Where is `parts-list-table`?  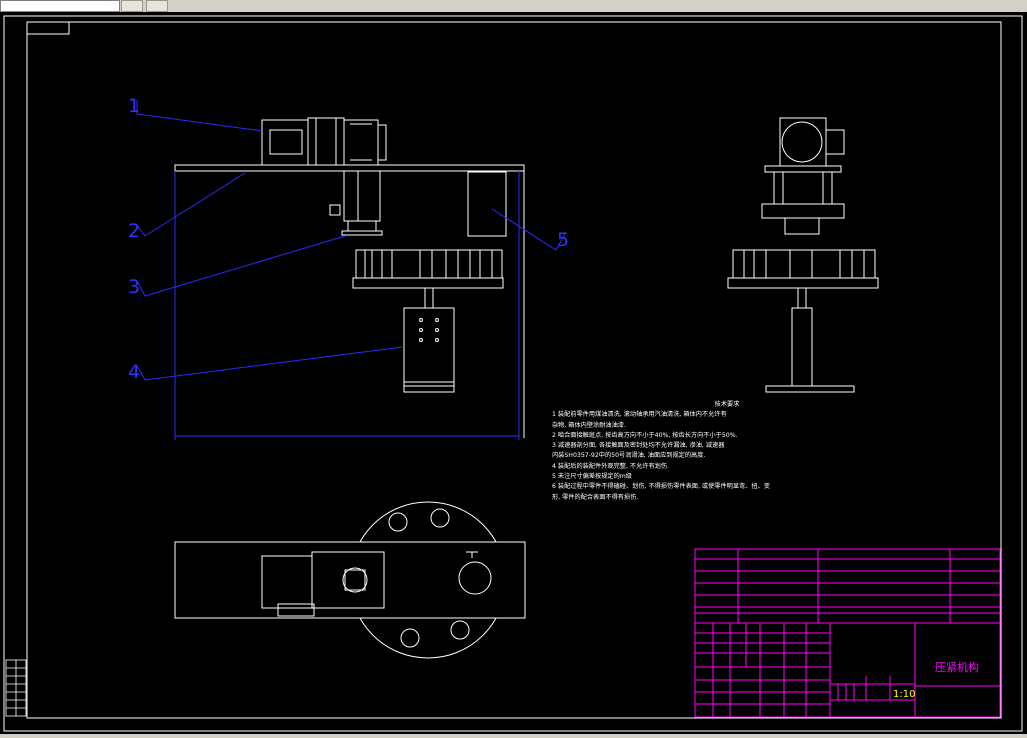
parts-list-table is located at coordinates (847, 586).